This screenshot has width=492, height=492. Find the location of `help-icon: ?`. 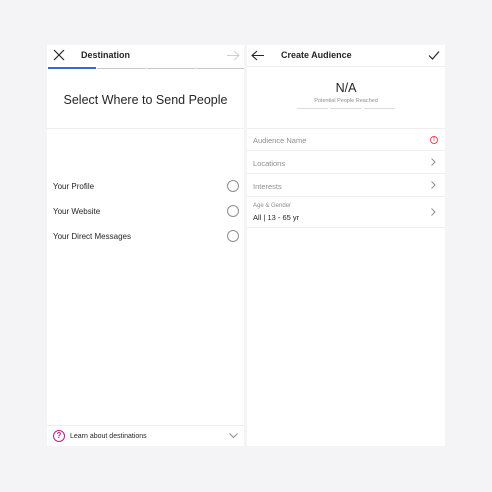

help-icon: ? is located at coordinates (59, 436).